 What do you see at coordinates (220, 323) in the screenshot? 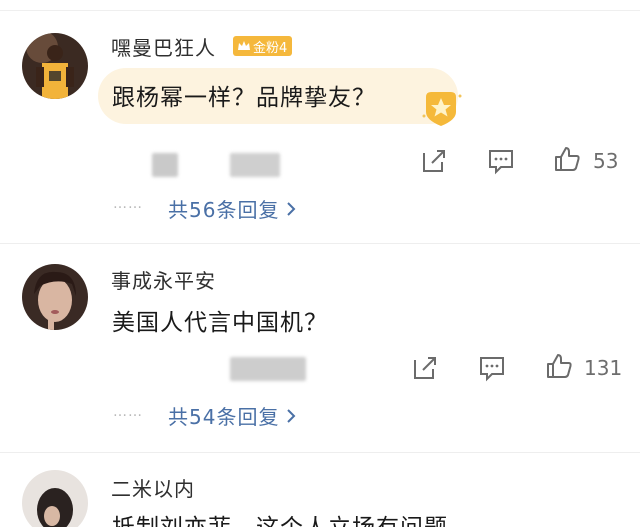
I see `comment-text: 美国人代言中国机？` at bounding box center [220, 323].